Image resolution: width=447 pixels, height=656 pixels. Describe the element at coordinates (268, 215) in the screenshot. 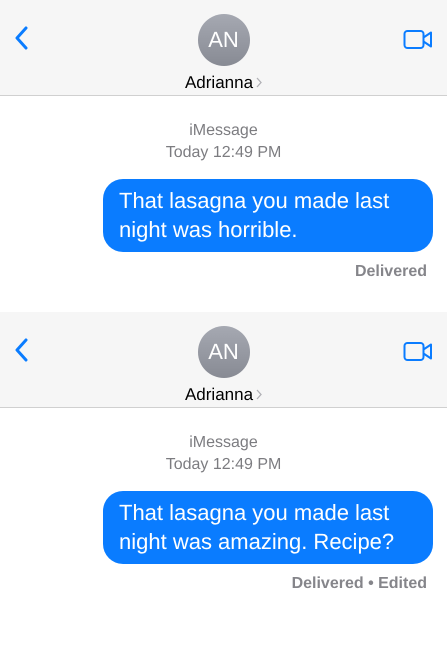

I see `message-bubble: That lasagna you made last night was horrible.` at that location.